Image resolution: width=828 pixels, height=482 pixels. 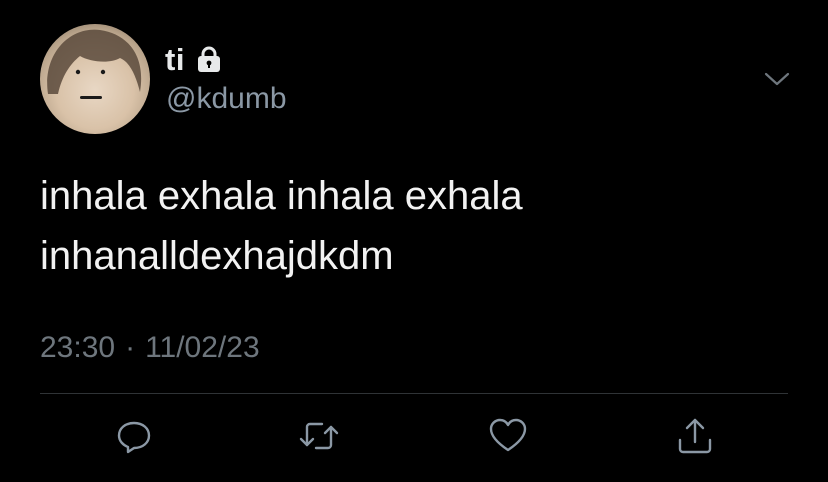 I want to click on author-row: ti, so click(x=194, y=60).